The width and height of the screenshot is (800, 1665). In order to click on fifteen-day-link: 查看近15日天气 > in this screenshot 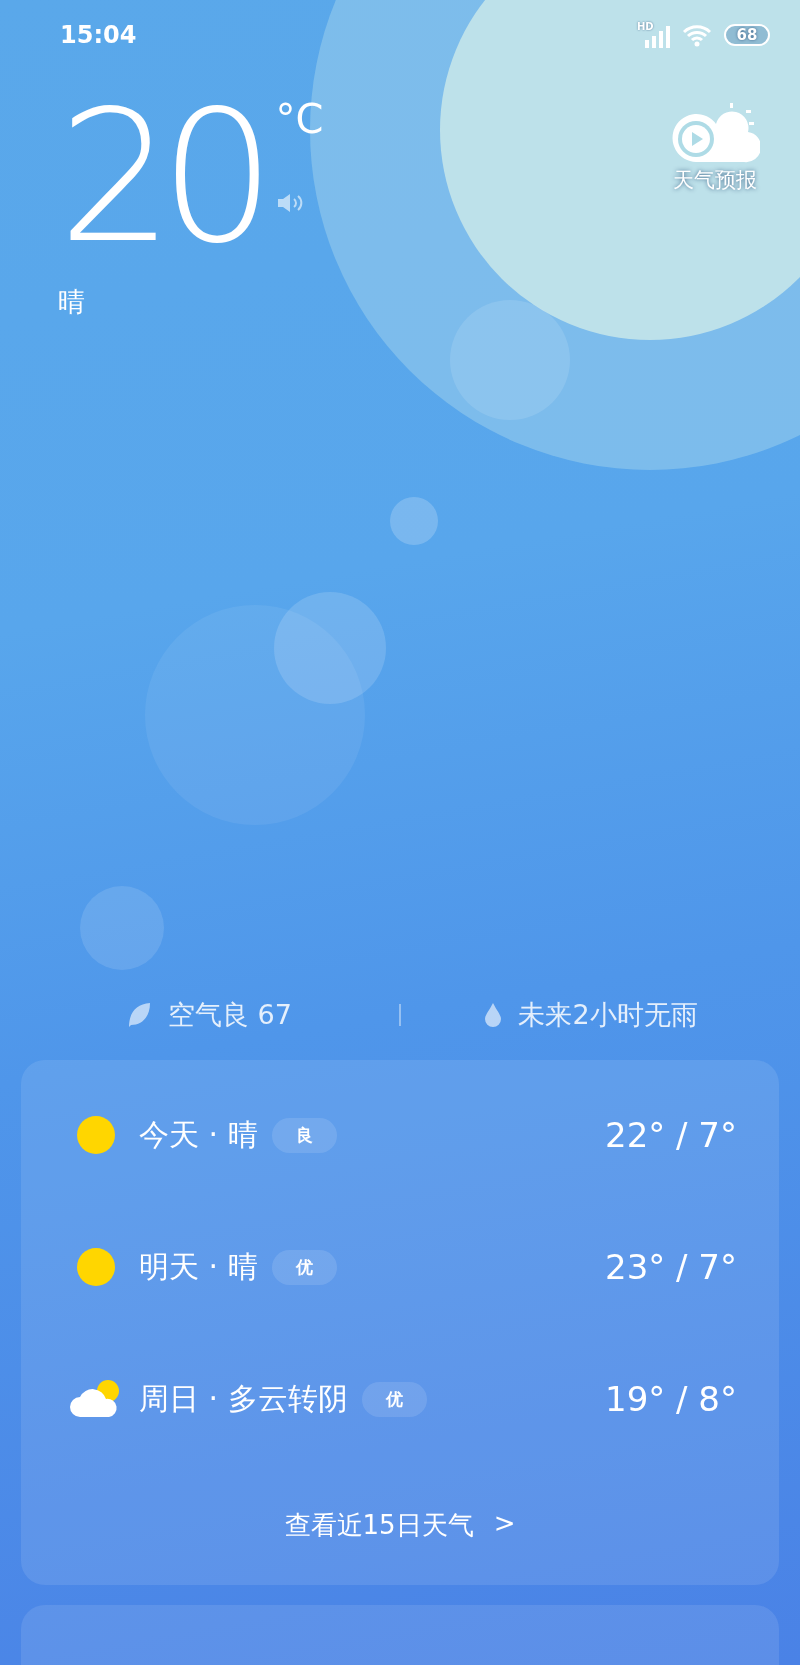, I will do `click(400, 1525)`.